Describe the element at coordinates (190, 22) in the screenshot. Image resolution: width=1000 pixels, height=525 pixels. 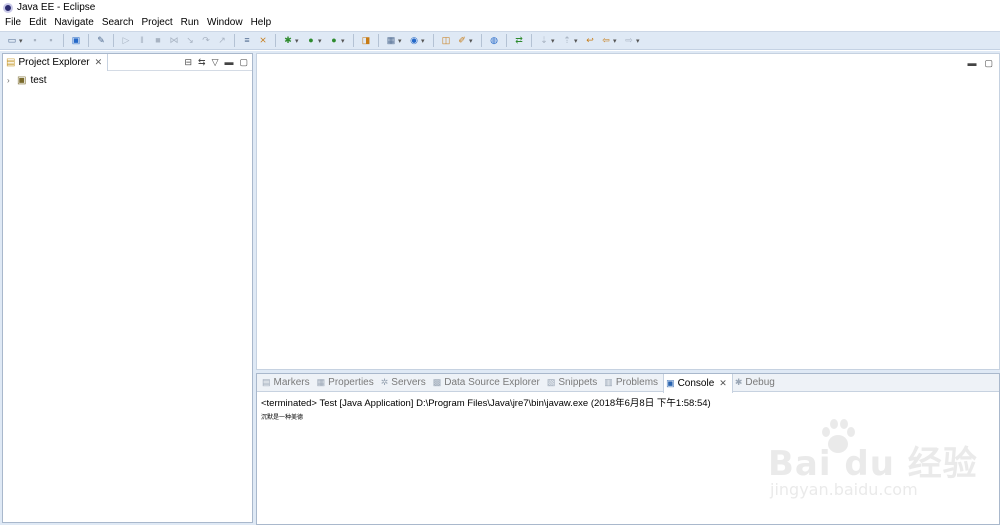
I see `menu-run: Run` at that location.